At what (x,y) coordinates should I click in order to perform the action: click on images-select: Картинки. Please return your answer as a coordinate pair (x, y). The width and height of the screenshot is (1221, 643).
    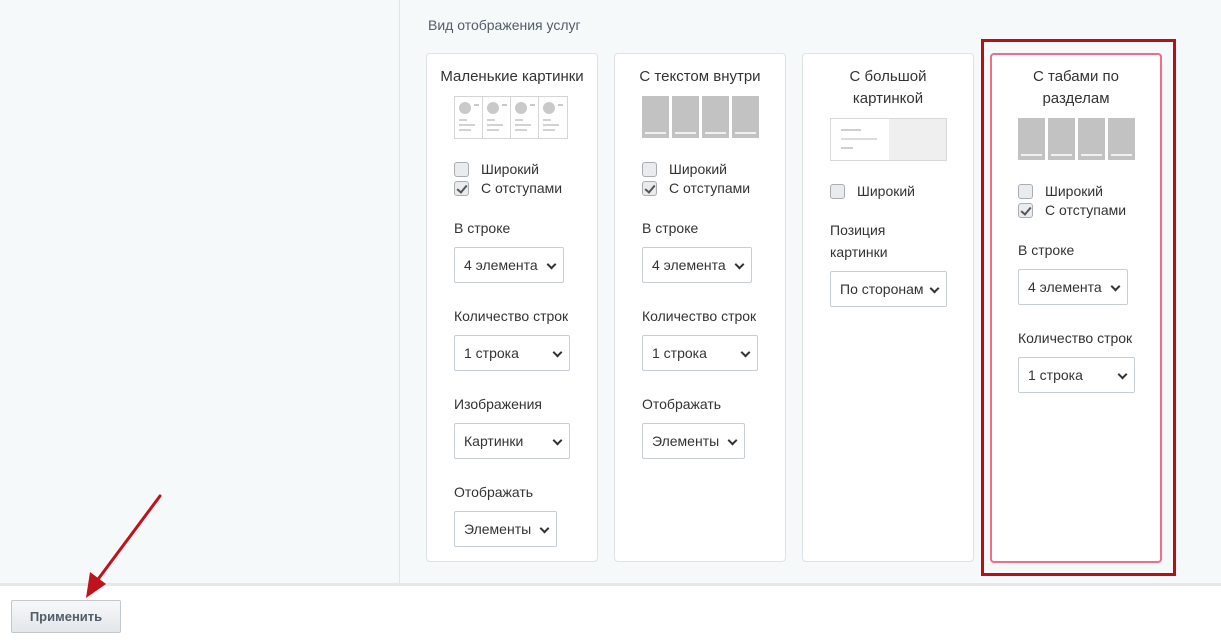
    Looking at the image, I should click on (512, 441).